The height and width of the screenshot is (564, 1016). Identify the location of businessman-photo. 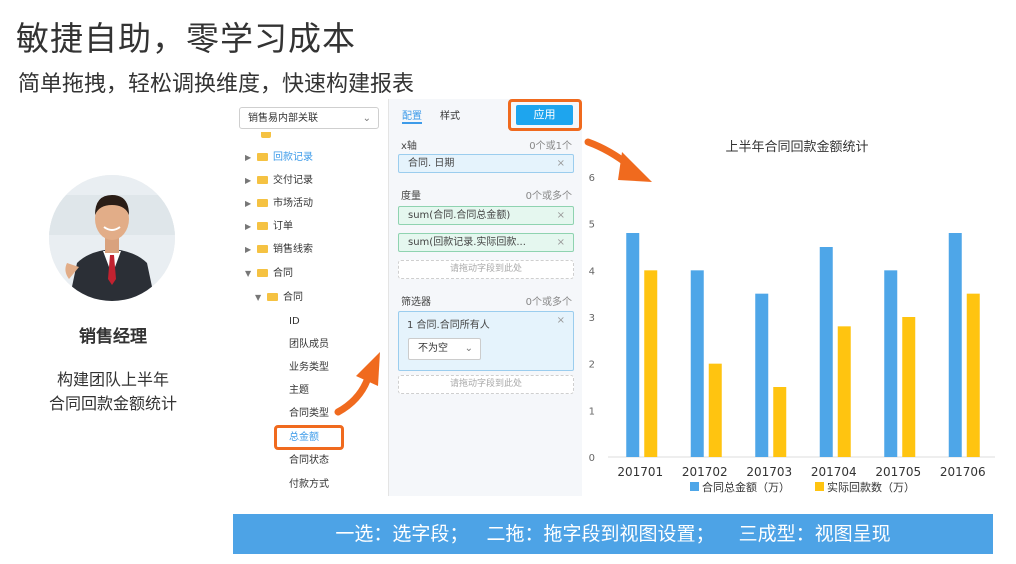
(112, 238).